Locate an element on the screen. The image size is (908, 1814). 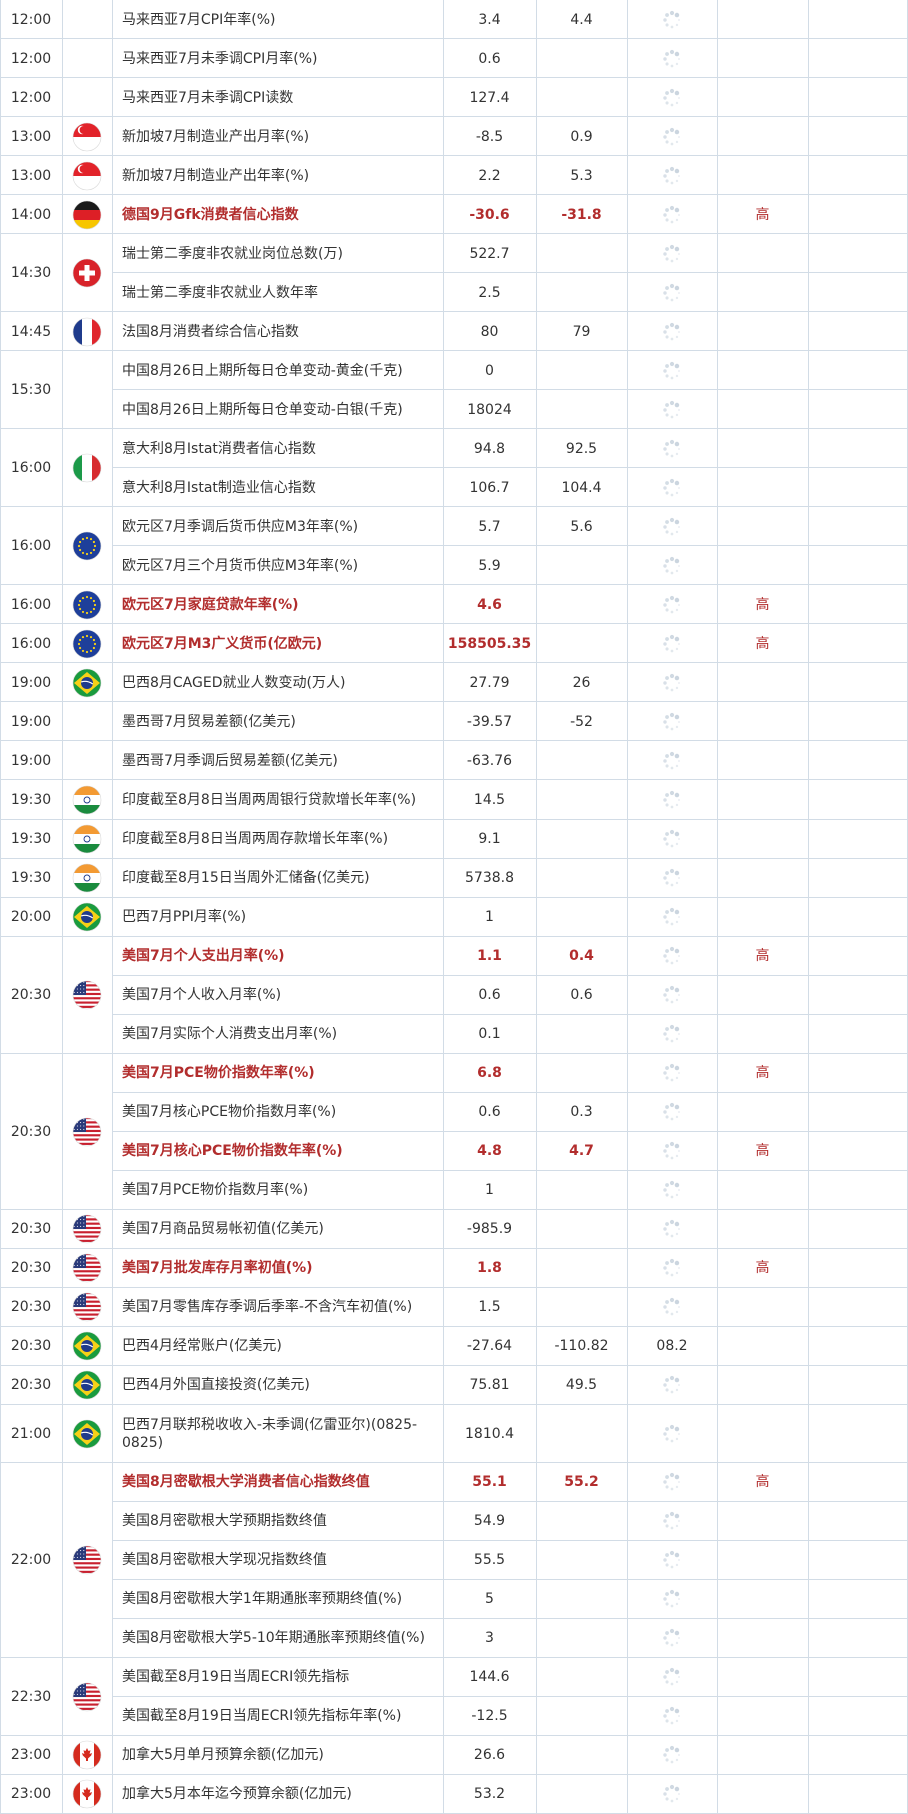
event-name: 墨西哥7月贸易差额(亿美元) is located at coordinates (209, 721).